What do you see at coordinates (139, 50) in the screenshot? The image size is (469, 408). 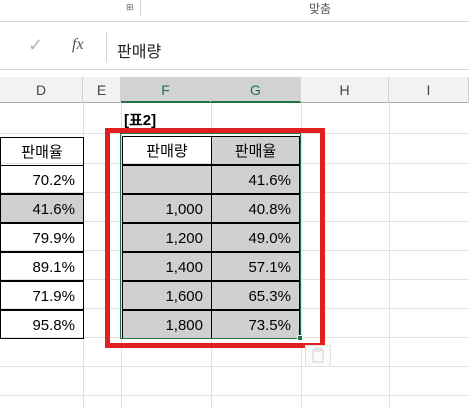 I see `formula-input: 판매량` at bounding box center [139, 50].